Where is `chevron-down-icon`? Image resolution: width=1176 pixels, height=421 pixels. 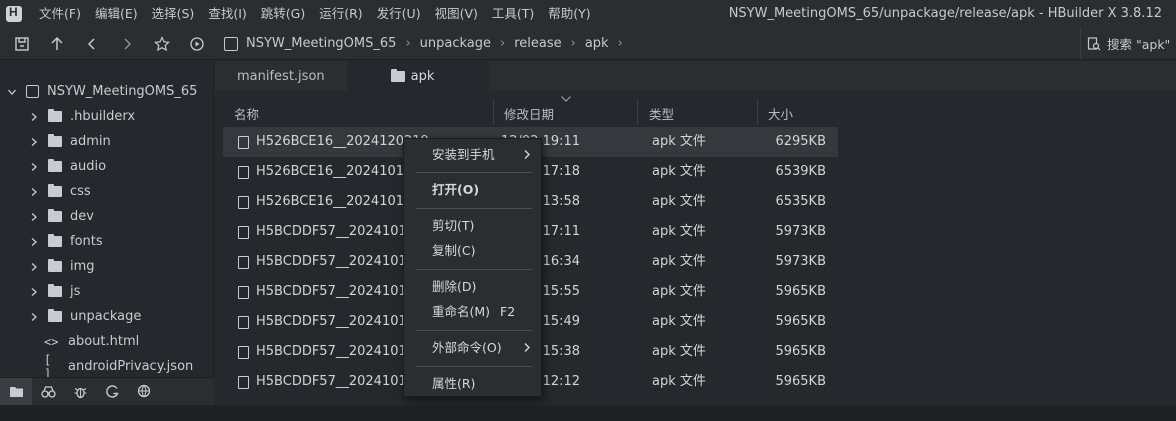 chevron-down-icon is located at coordinates (12, 92).